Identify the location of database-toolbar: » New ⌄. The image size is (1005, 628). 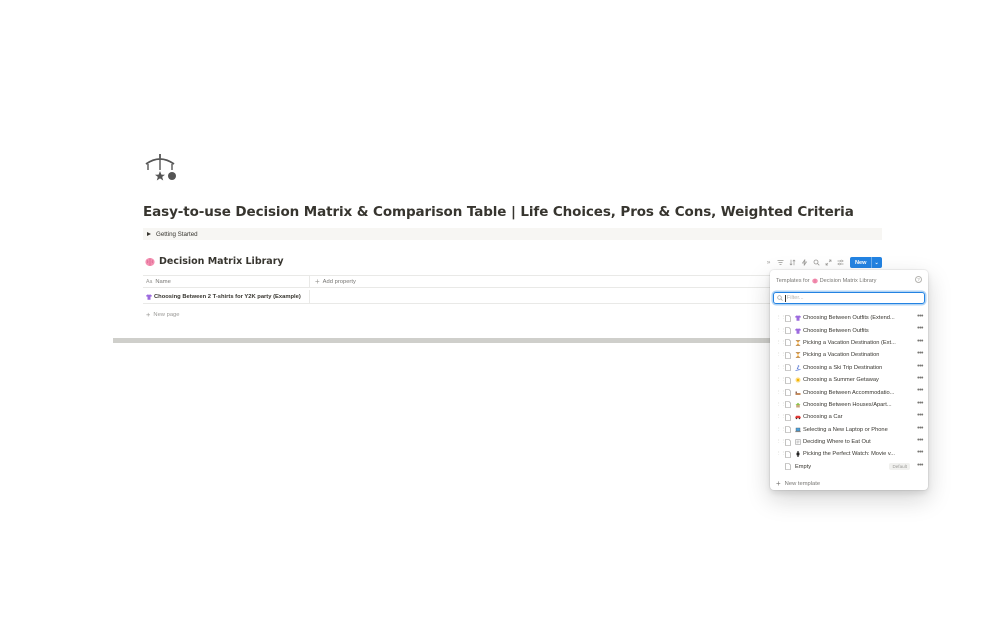
(823, 262).